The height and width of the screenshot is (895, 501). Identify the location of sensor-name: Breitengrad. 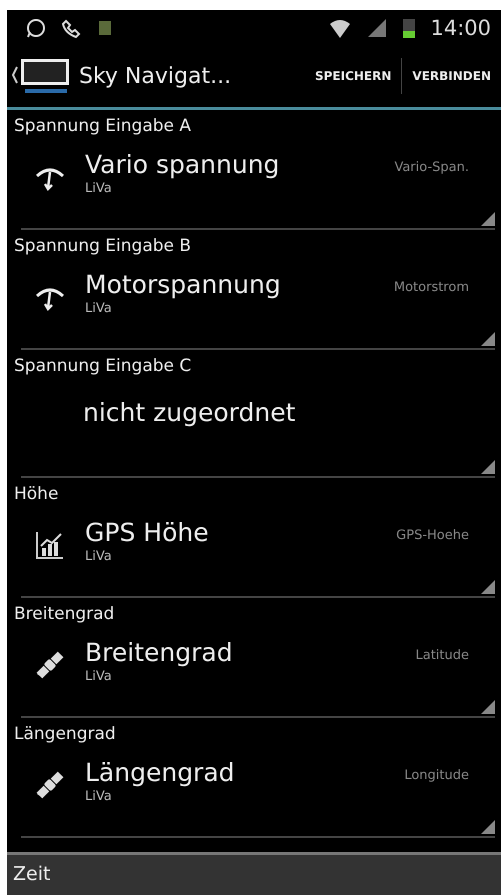
(159, 652).